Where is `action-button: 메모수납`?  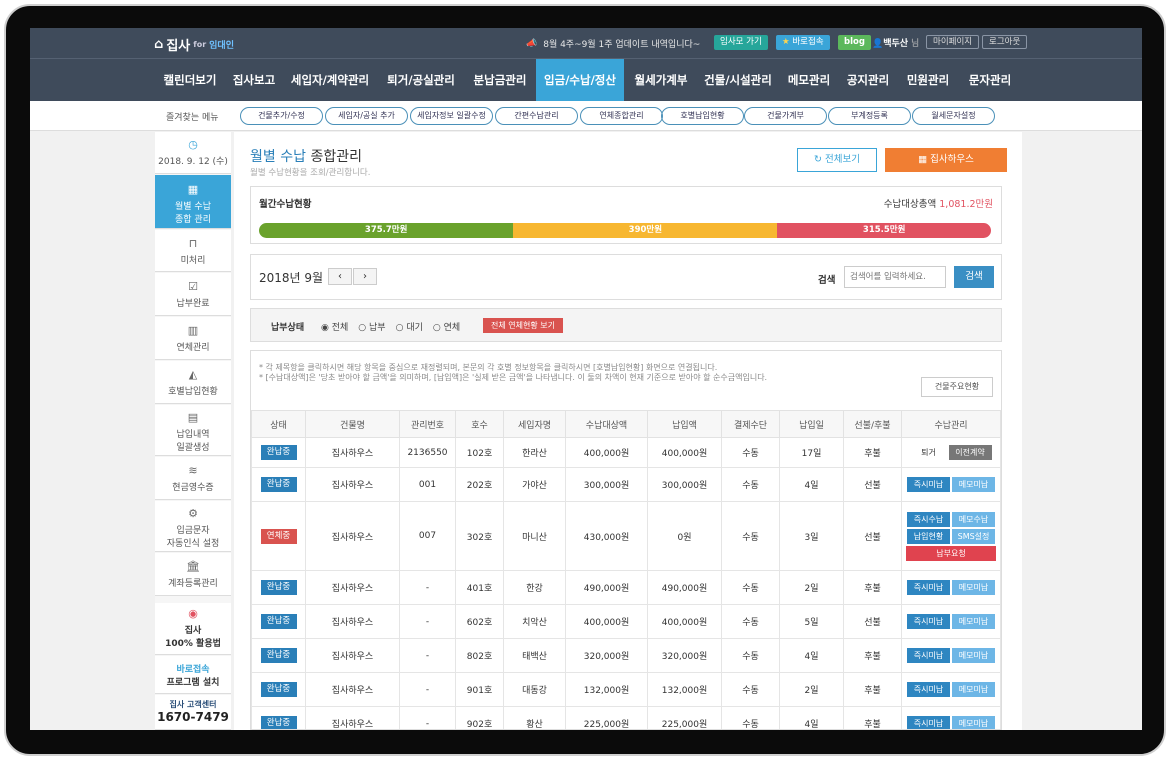
action-button: 메모수납 is located at coordinates (973, 519).